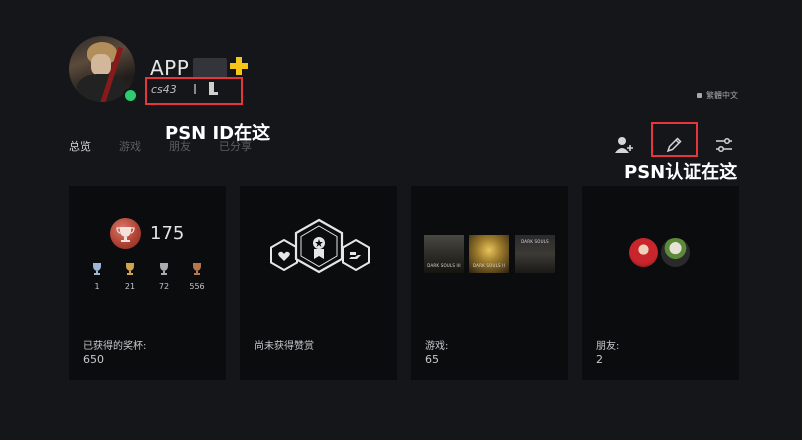  Describe the element at coordinates (681, 172) in the screenshot. I see `verification-annotation: PSN认证在这` at that location.